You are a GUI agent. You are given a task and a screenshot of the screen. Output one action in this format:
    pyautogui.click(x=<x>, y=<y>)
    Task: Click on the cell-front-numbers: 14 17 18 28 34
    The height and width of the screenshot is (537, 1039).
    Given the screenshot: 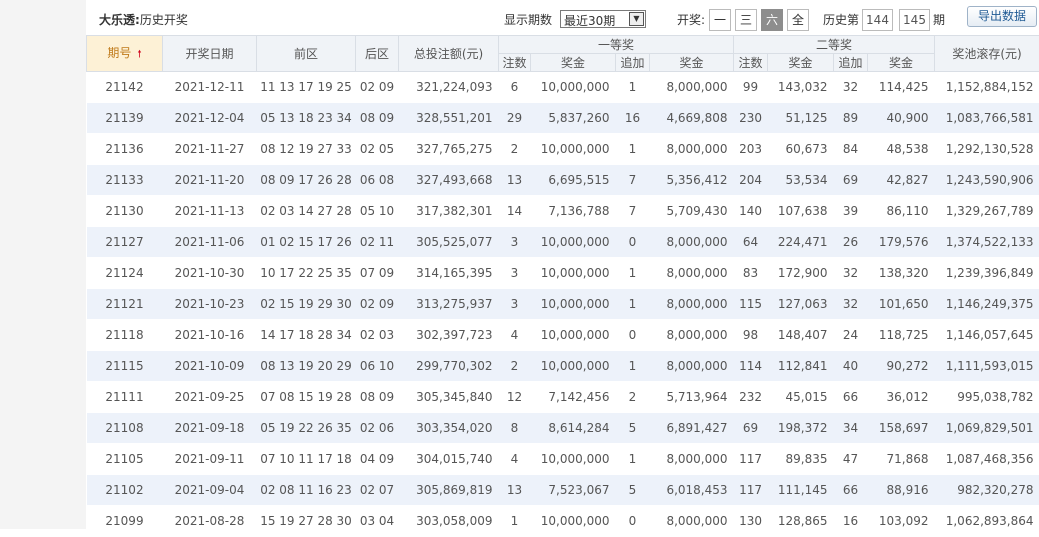 What is the action you would take?
    pyautogui.click(x=306, y=335)
    